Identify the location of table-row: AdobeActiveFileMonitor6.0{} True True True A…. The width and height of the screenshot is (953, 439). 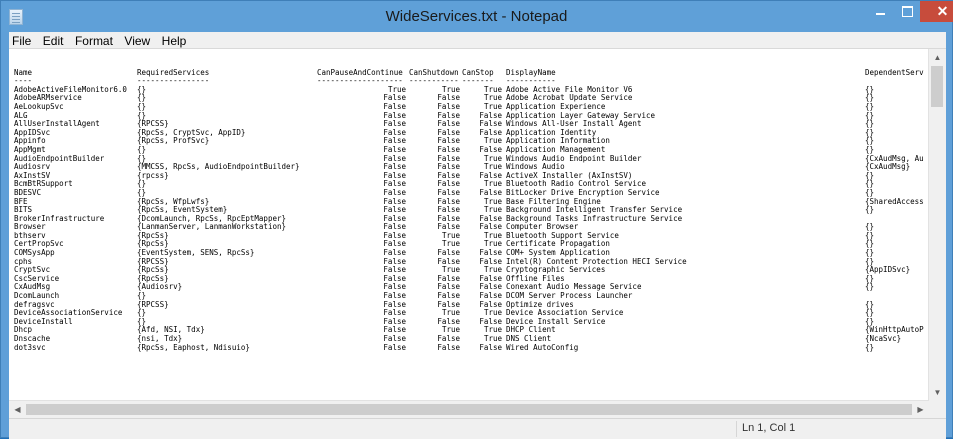
(469, 90).